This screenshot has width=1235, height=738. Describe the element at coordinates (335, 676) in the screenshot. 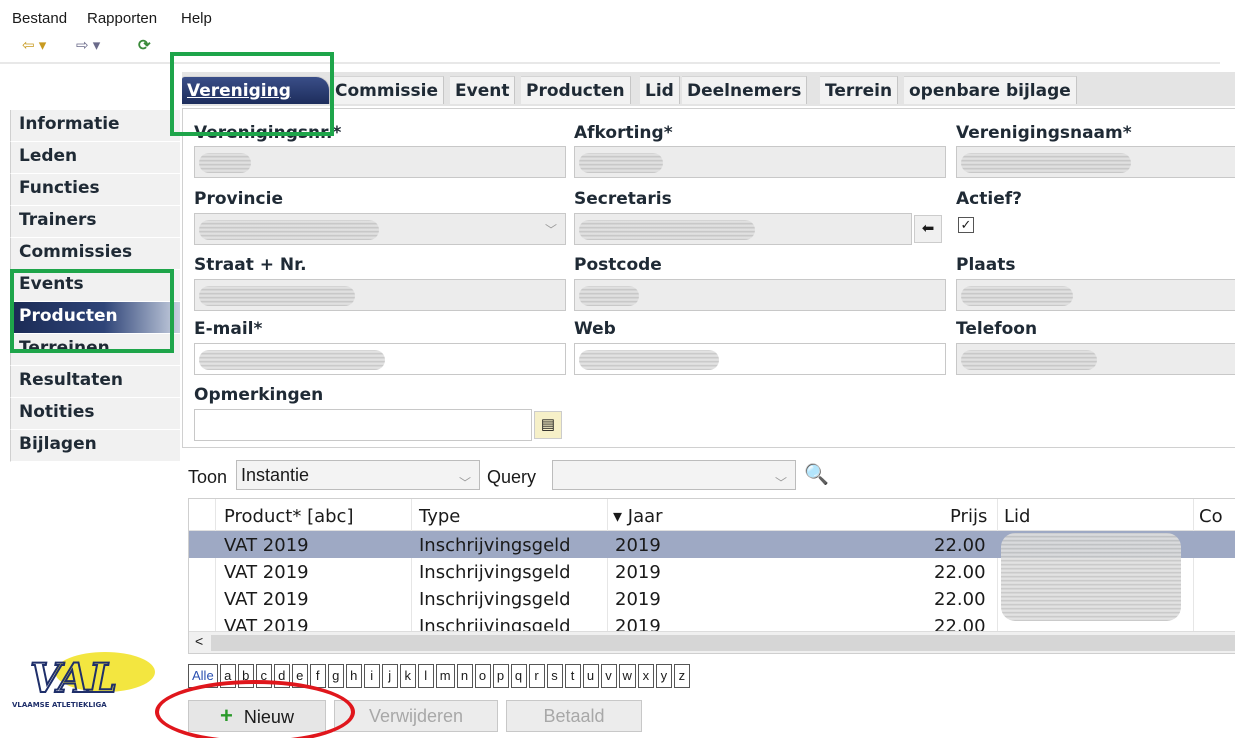

I see `alpha-letter: g` at that location.